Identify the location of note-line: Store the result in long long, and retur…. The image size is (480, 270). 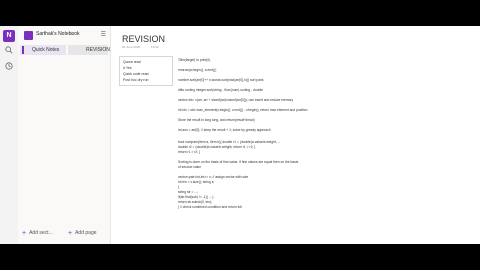
(216, 120).